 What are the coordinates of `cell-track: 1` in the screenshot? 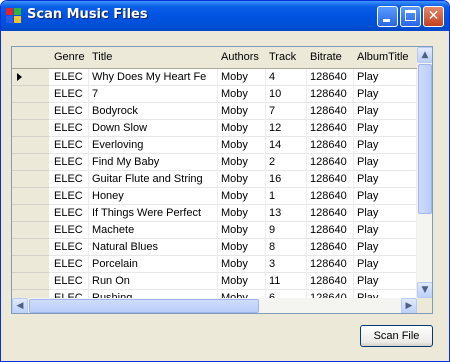 It's located at (286, 196).